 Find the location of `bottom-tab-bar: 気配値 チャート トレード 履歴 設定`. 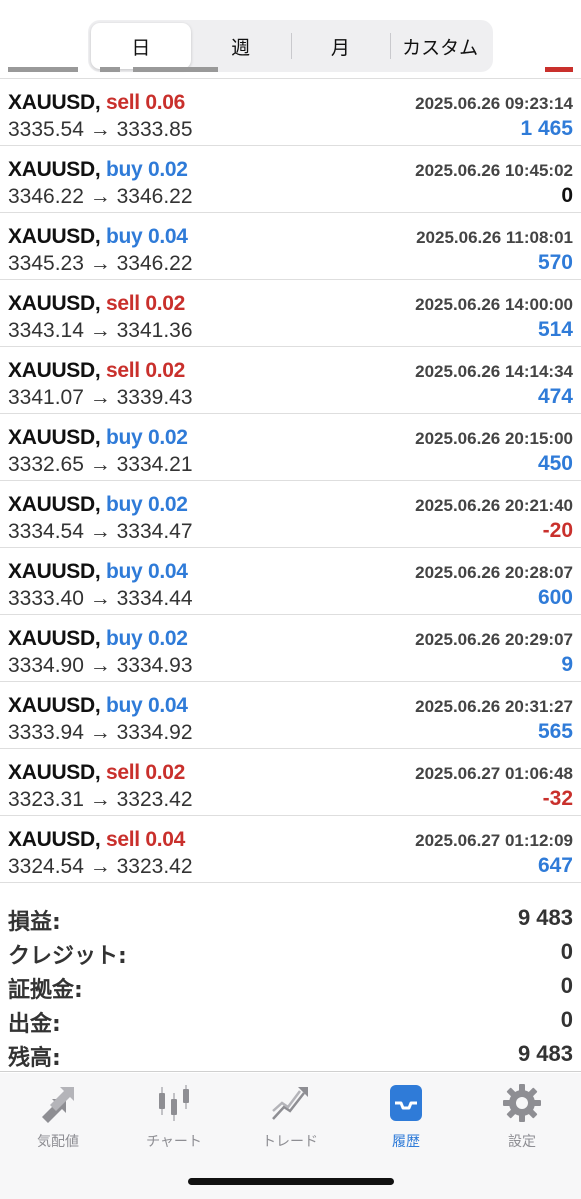

bottom-tab-bar: 気配値 チャート トレード 履歴 設定 is located at coordinates (290, 1136).